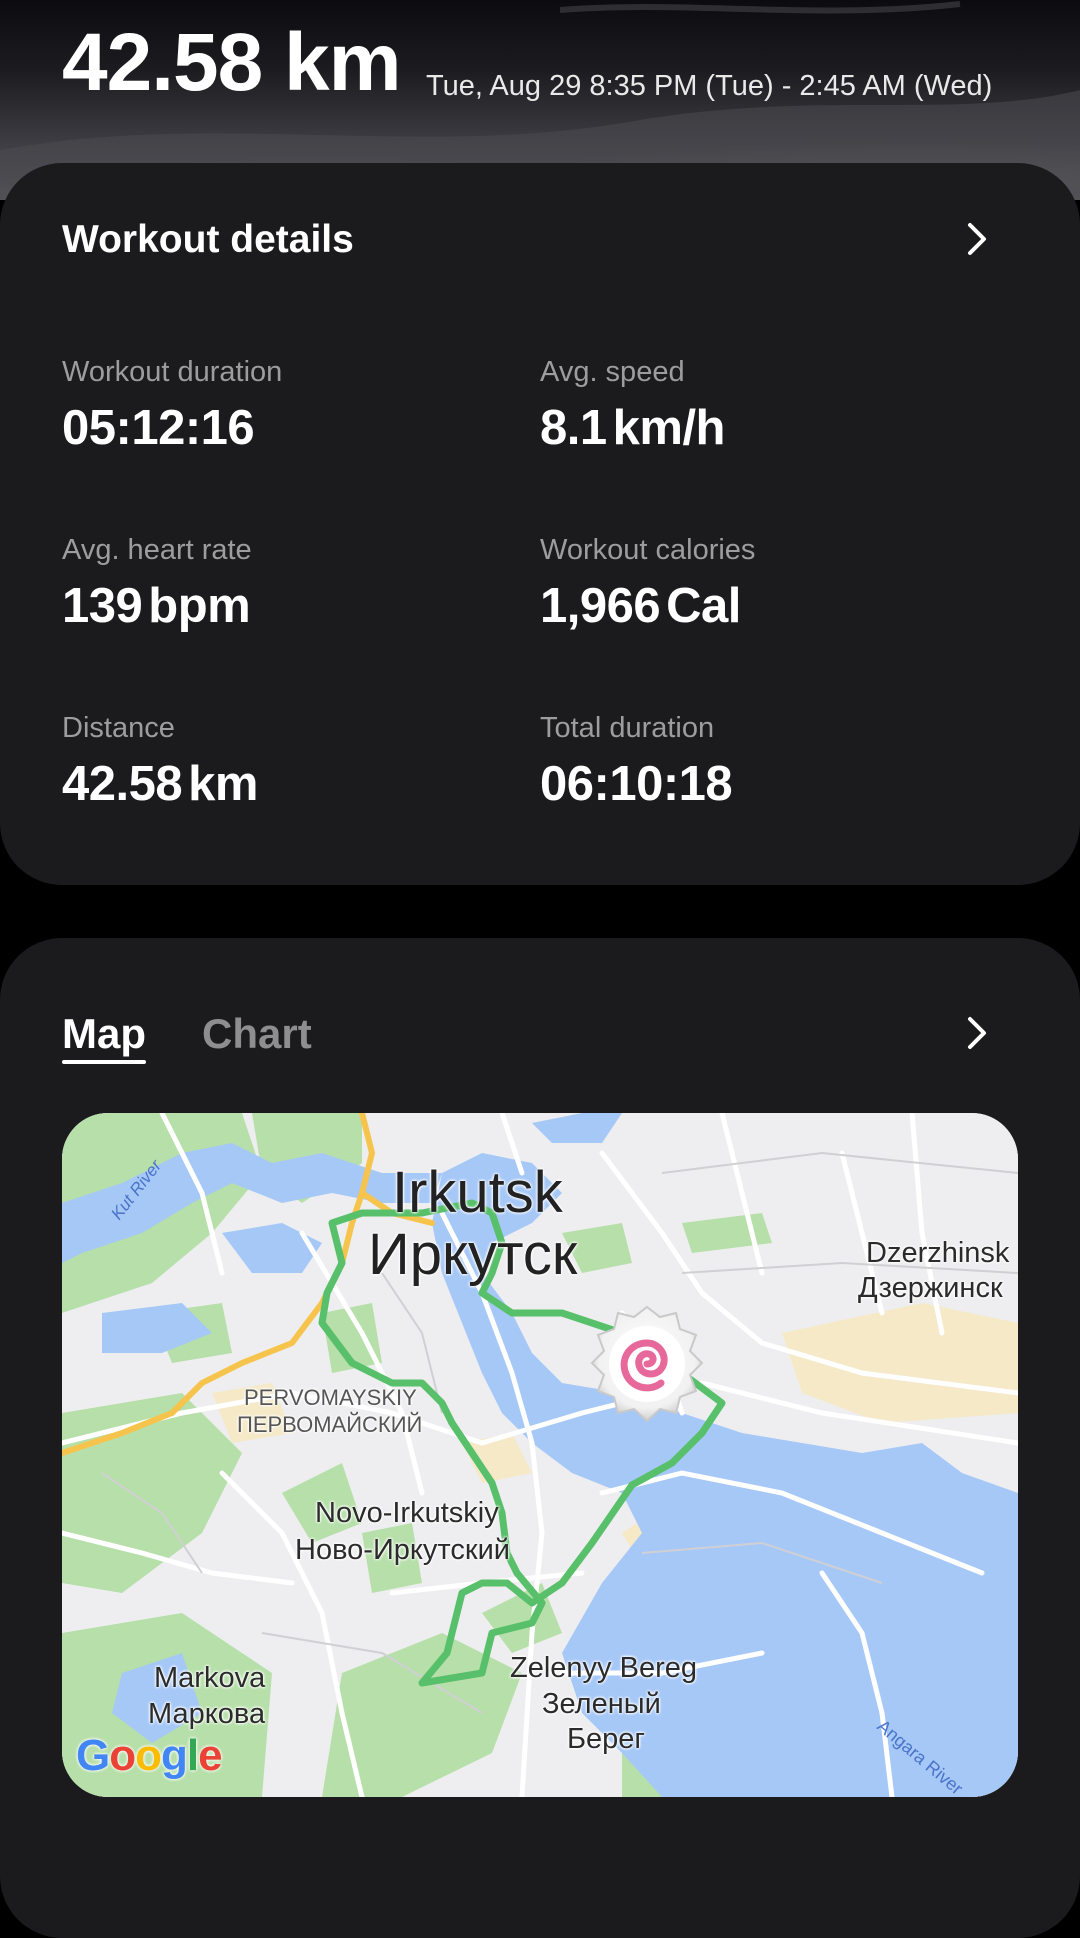 Image resolution: width=1080 pixels, height=1938 pixels. I want to click on stat-label-workout-calories: Workout calories, so click(648, 550).